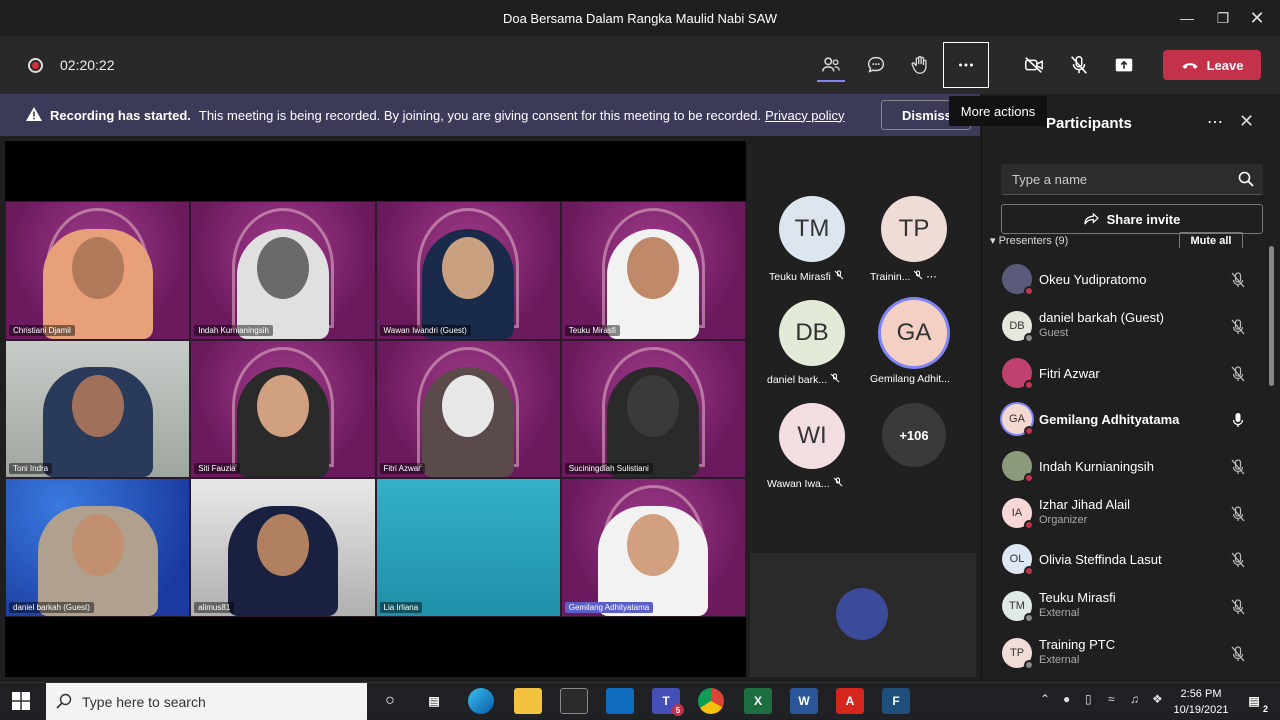  I want to click on participant-name: Teuku Mirasfi, so click(1077, 597).